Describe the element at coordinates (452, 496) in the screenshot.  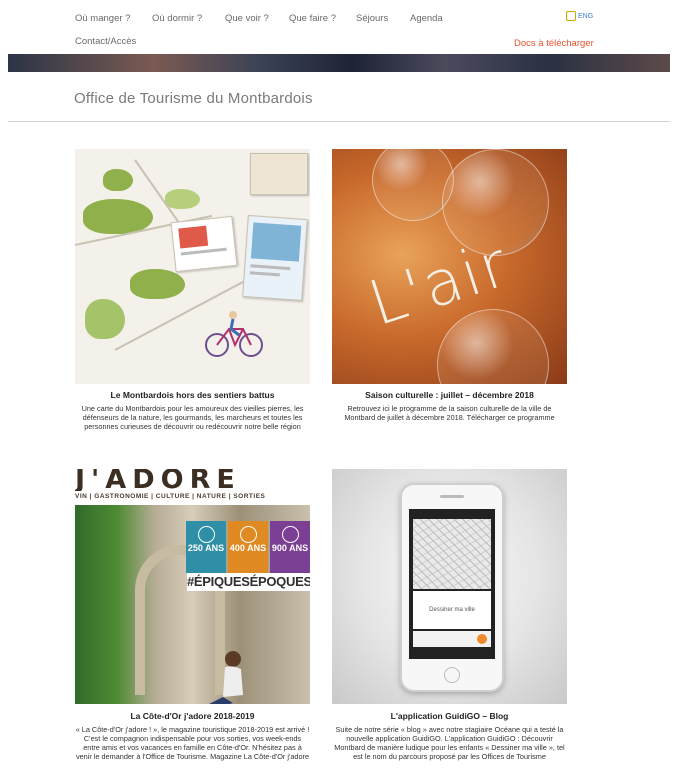
I see `phone-speaker` at that location.